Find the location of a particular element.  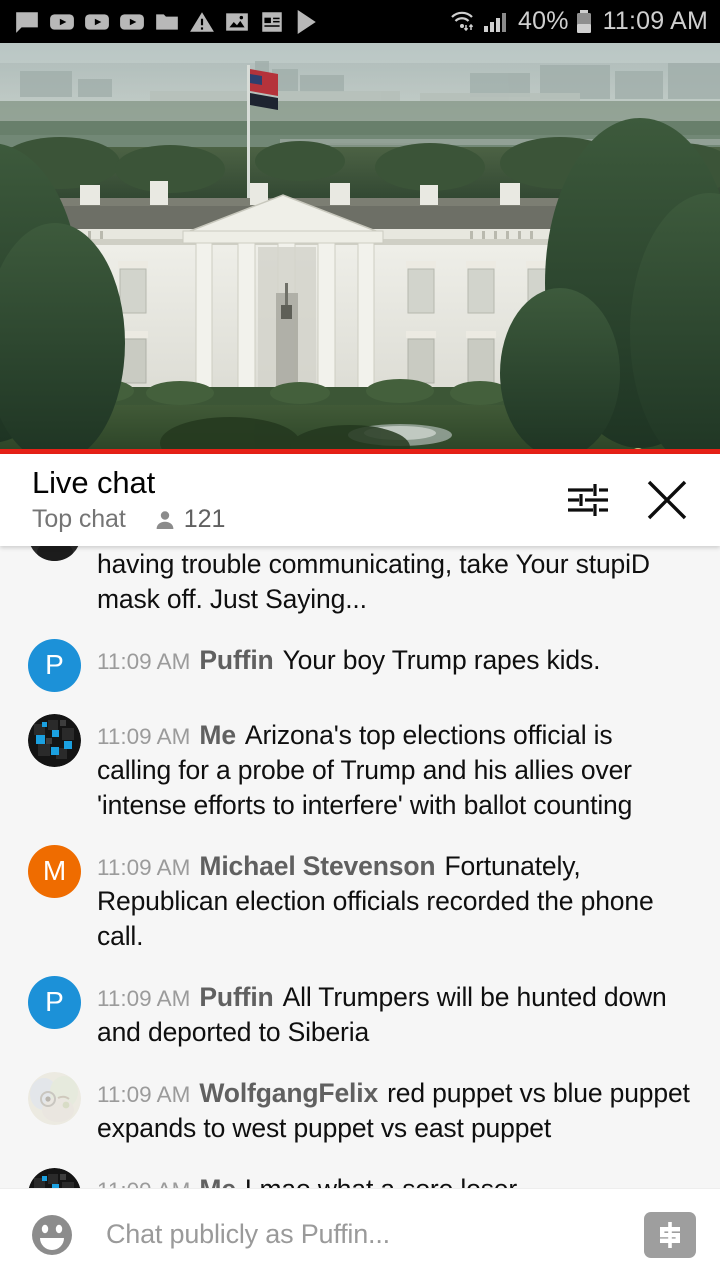

avatar-photo-dark is located at coordinates (54, 553).